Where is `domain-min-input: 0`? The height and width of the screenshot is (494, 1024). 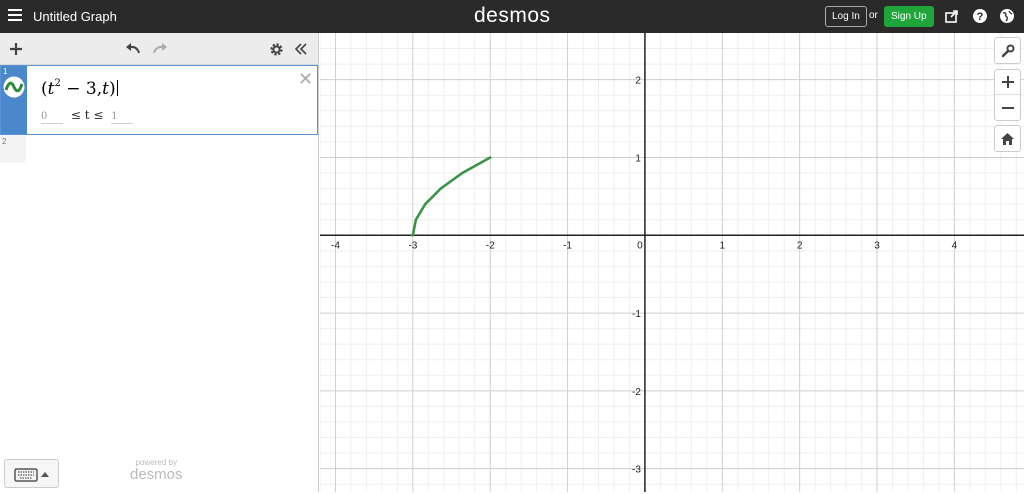 domain-min-input: 0 is located at coordinates (52, 117).